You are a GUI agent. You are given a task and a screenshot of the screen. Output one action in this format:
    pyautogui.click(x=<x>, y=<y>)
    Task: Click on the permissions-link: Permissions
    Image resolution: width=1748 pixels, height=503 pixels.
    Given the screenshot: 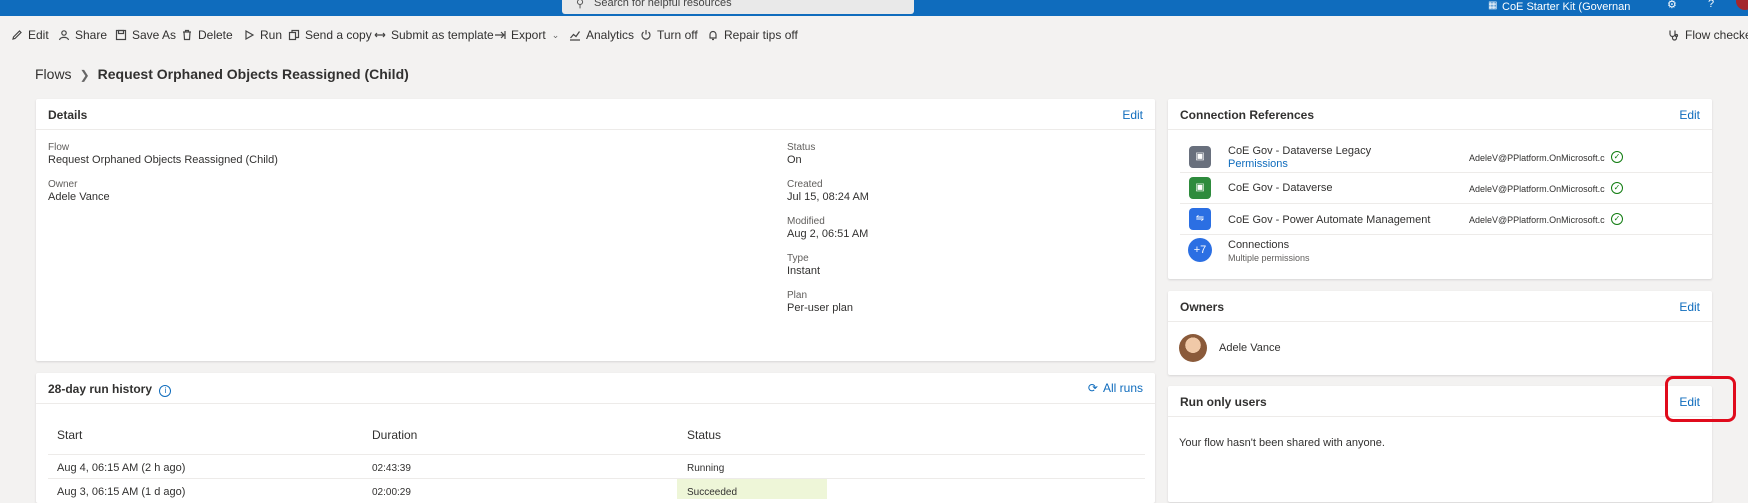 What is the action you would take?
    pyautogui.click(x=1258, y=164)
    